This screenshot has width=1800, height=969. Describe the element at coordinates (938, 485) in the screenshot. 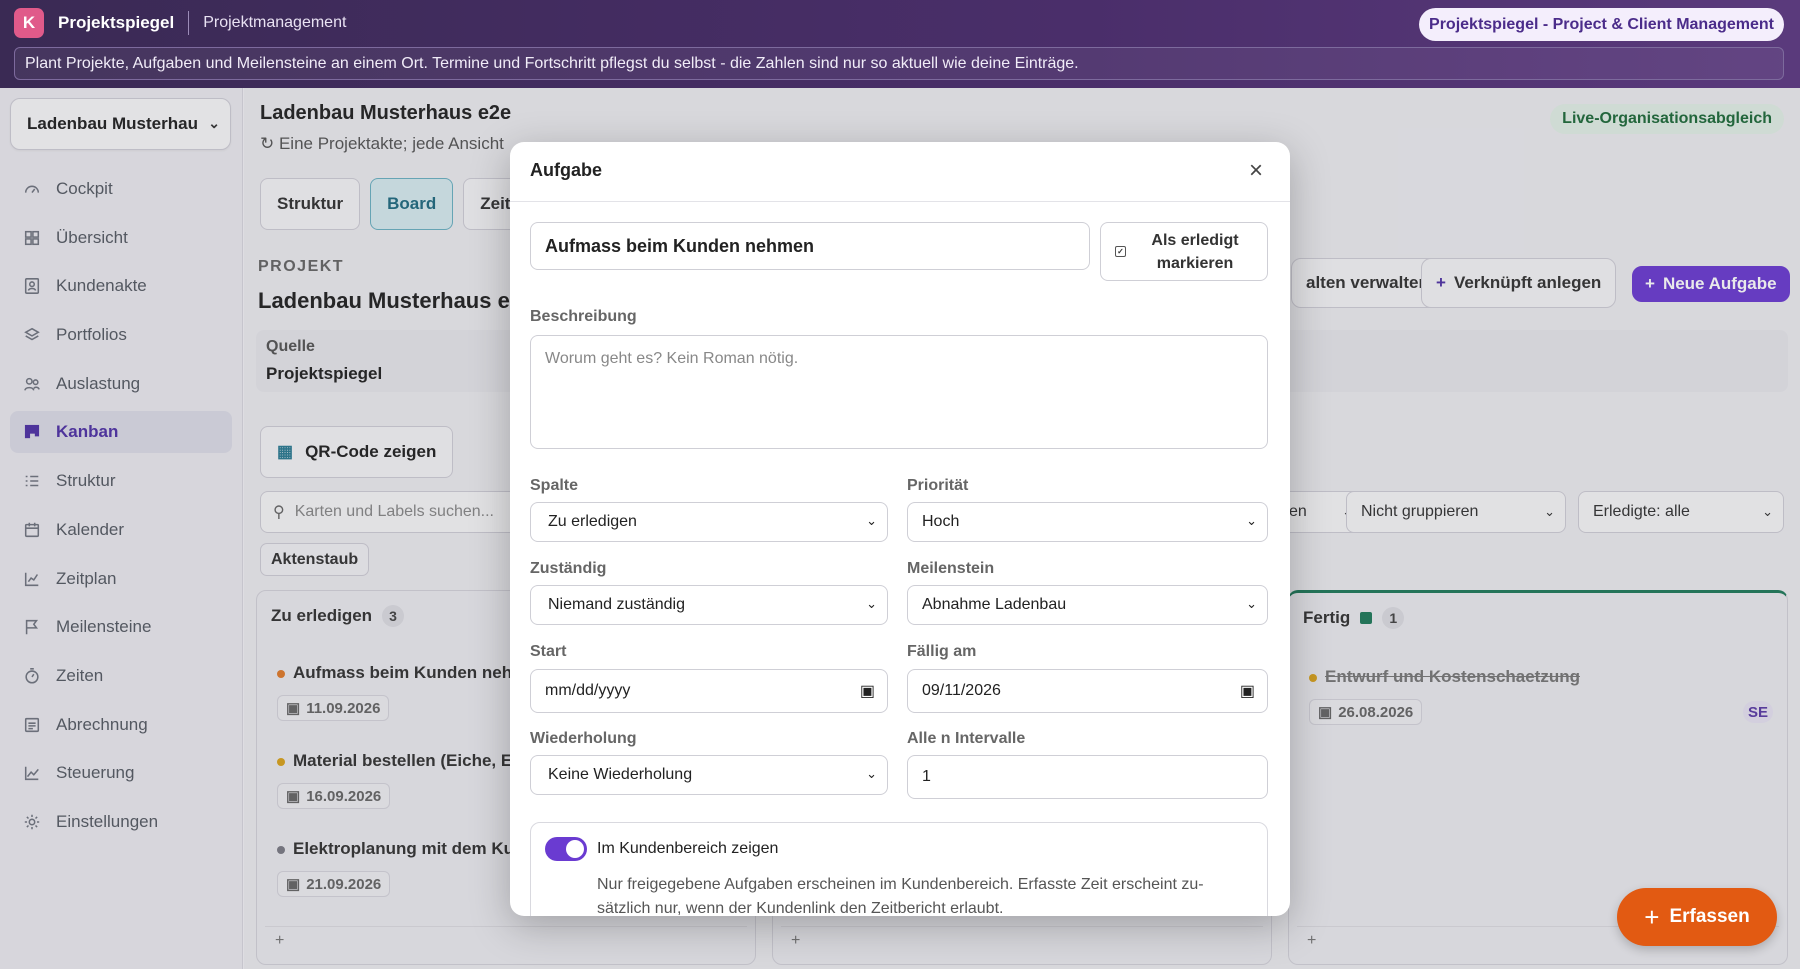

I see `priority-label: Priorität` at that location.